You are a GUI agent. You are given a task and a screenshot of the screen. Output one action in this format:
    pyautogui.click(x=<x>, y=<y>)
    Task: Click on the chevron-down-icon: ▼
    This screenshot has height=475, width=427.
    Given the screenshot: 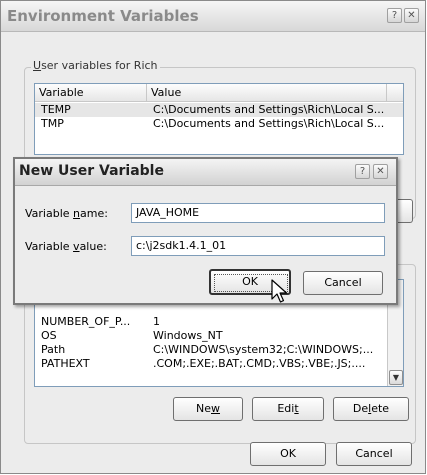 What is the action you would take?
    pyautogui.click(x=396, y=377)
    